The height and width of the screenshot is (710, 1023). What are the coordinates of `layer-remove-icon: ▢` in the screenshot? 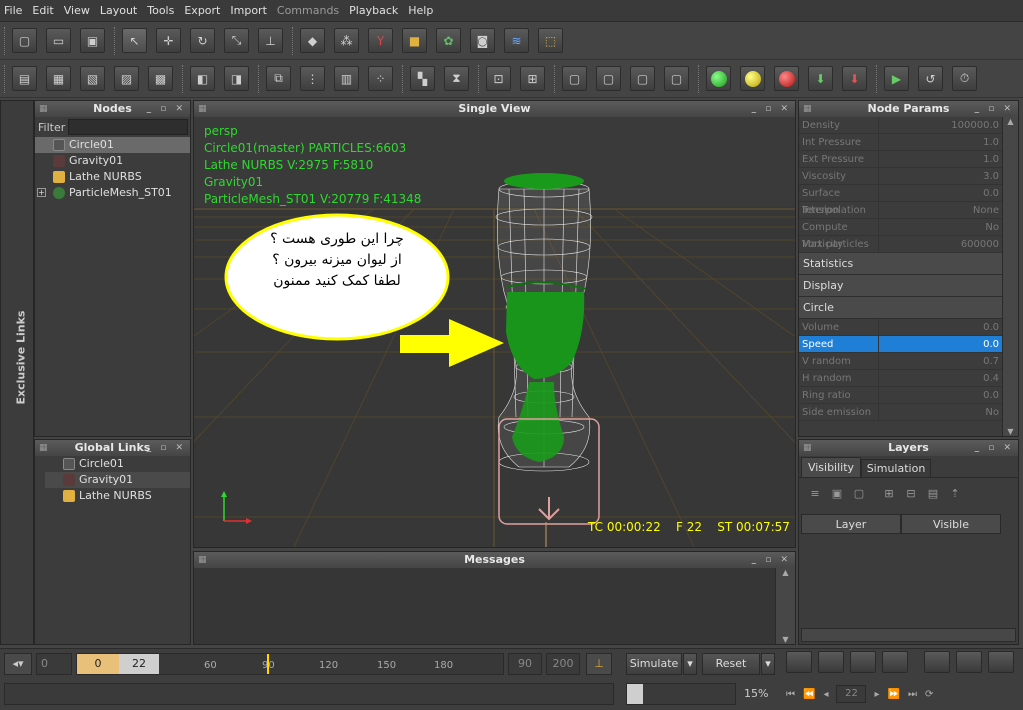 It's located at (859, 493).